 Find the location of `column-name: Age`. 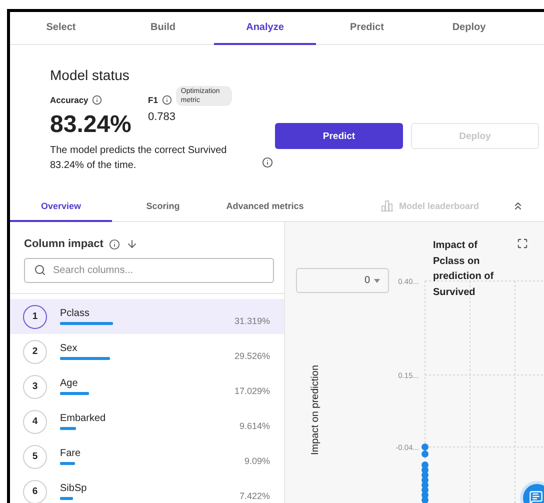

column-name: Age is located at coordinates (69, 383).